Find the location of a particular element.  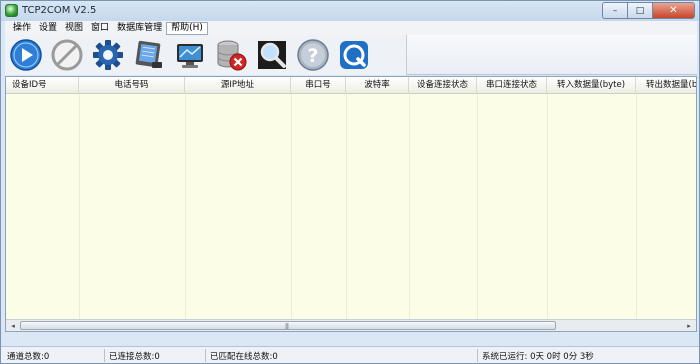

database-delete-icon is located at coordinates (232, 55).